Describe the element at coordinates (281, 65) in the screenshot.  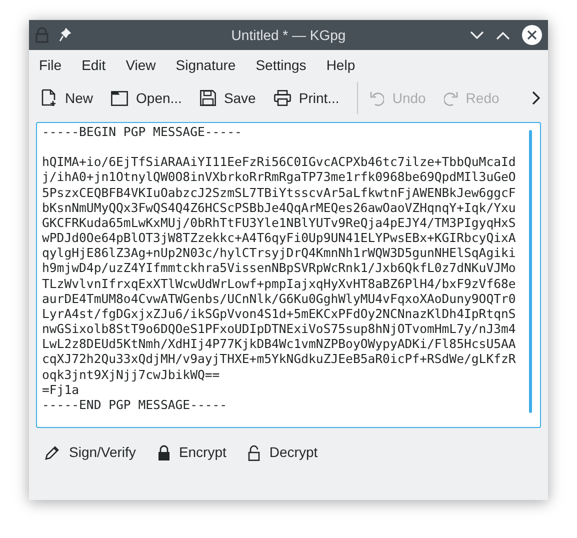
I see `menu-item: Settings` at that location.